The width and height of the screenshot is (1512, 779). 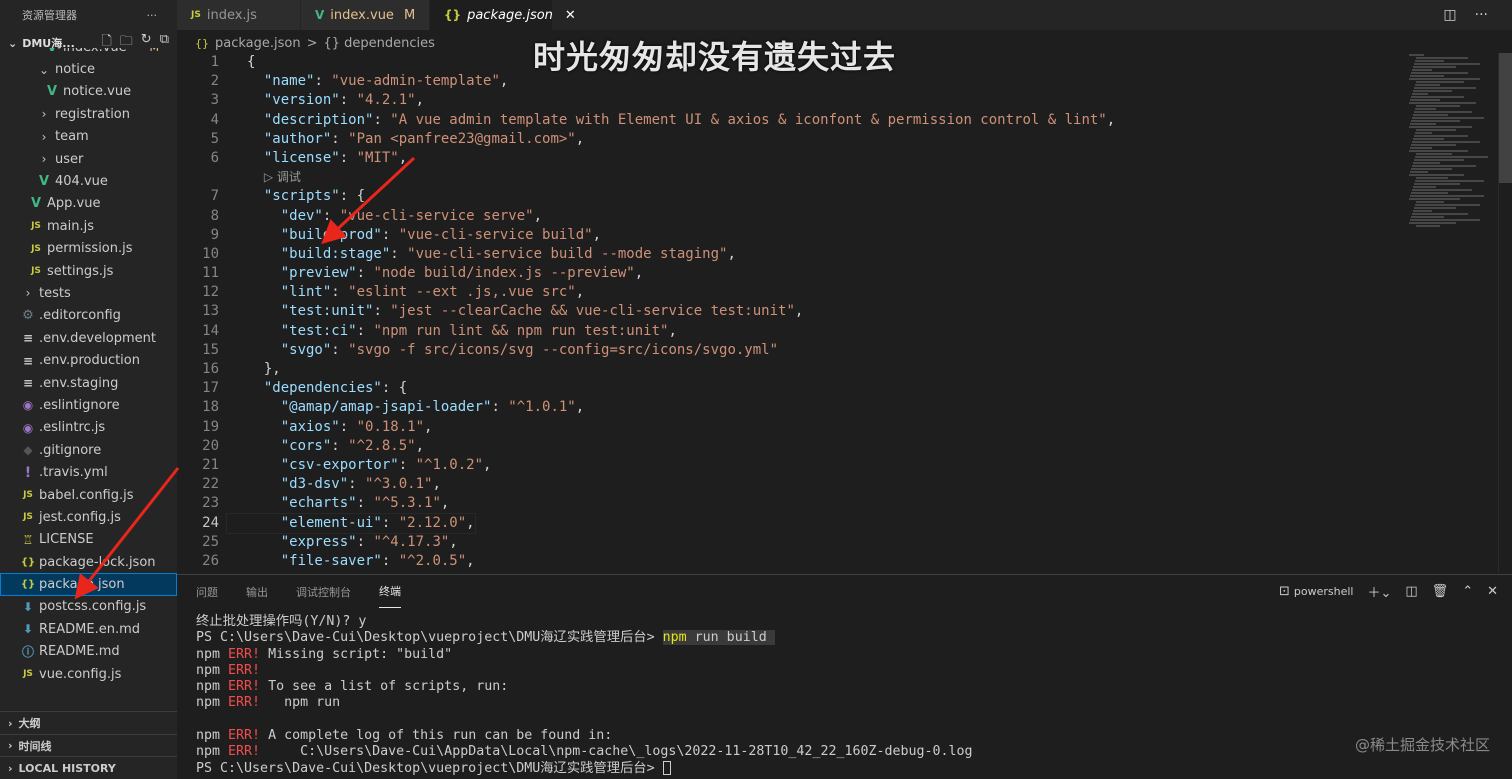 I want to click on token-pun: :, so click(x=399, y=253).